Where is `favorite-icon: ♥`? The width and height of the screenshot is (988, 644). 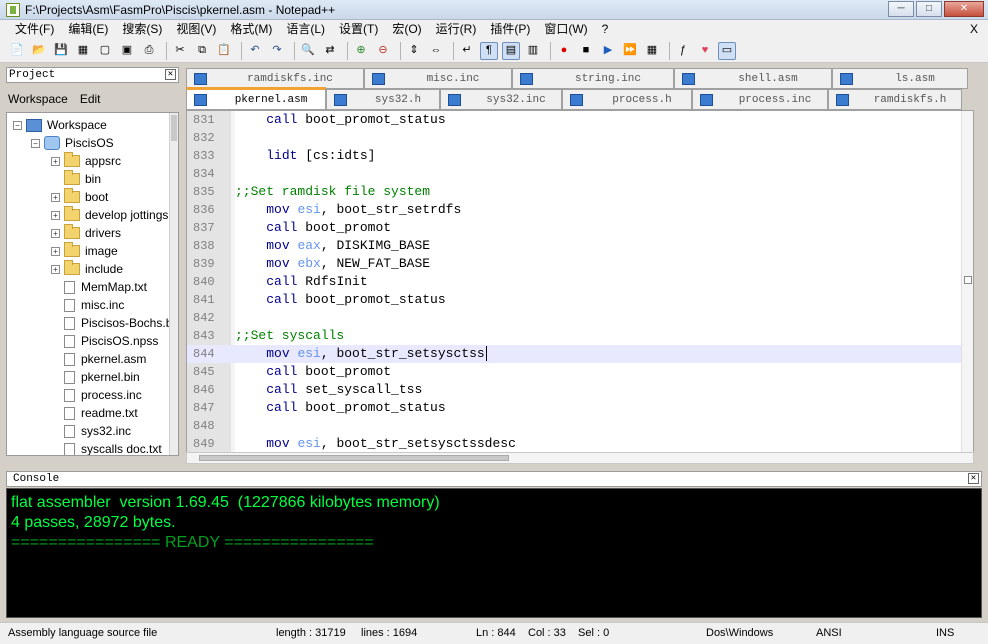
favorite-icon: ♥ is located at coordinates (705, 51).